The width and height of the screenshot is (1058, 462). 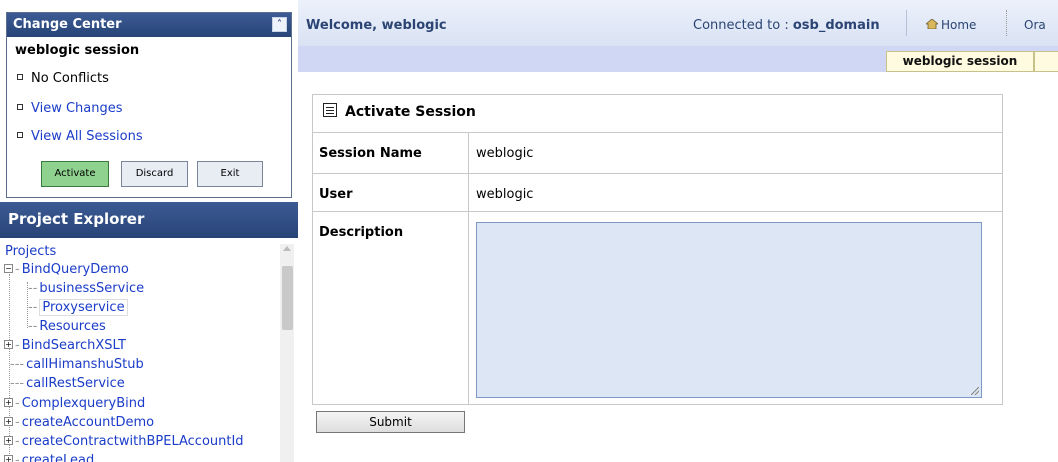 I want to click on tree-item-label: ComplexqueryBind, so click(x=84, y=403).